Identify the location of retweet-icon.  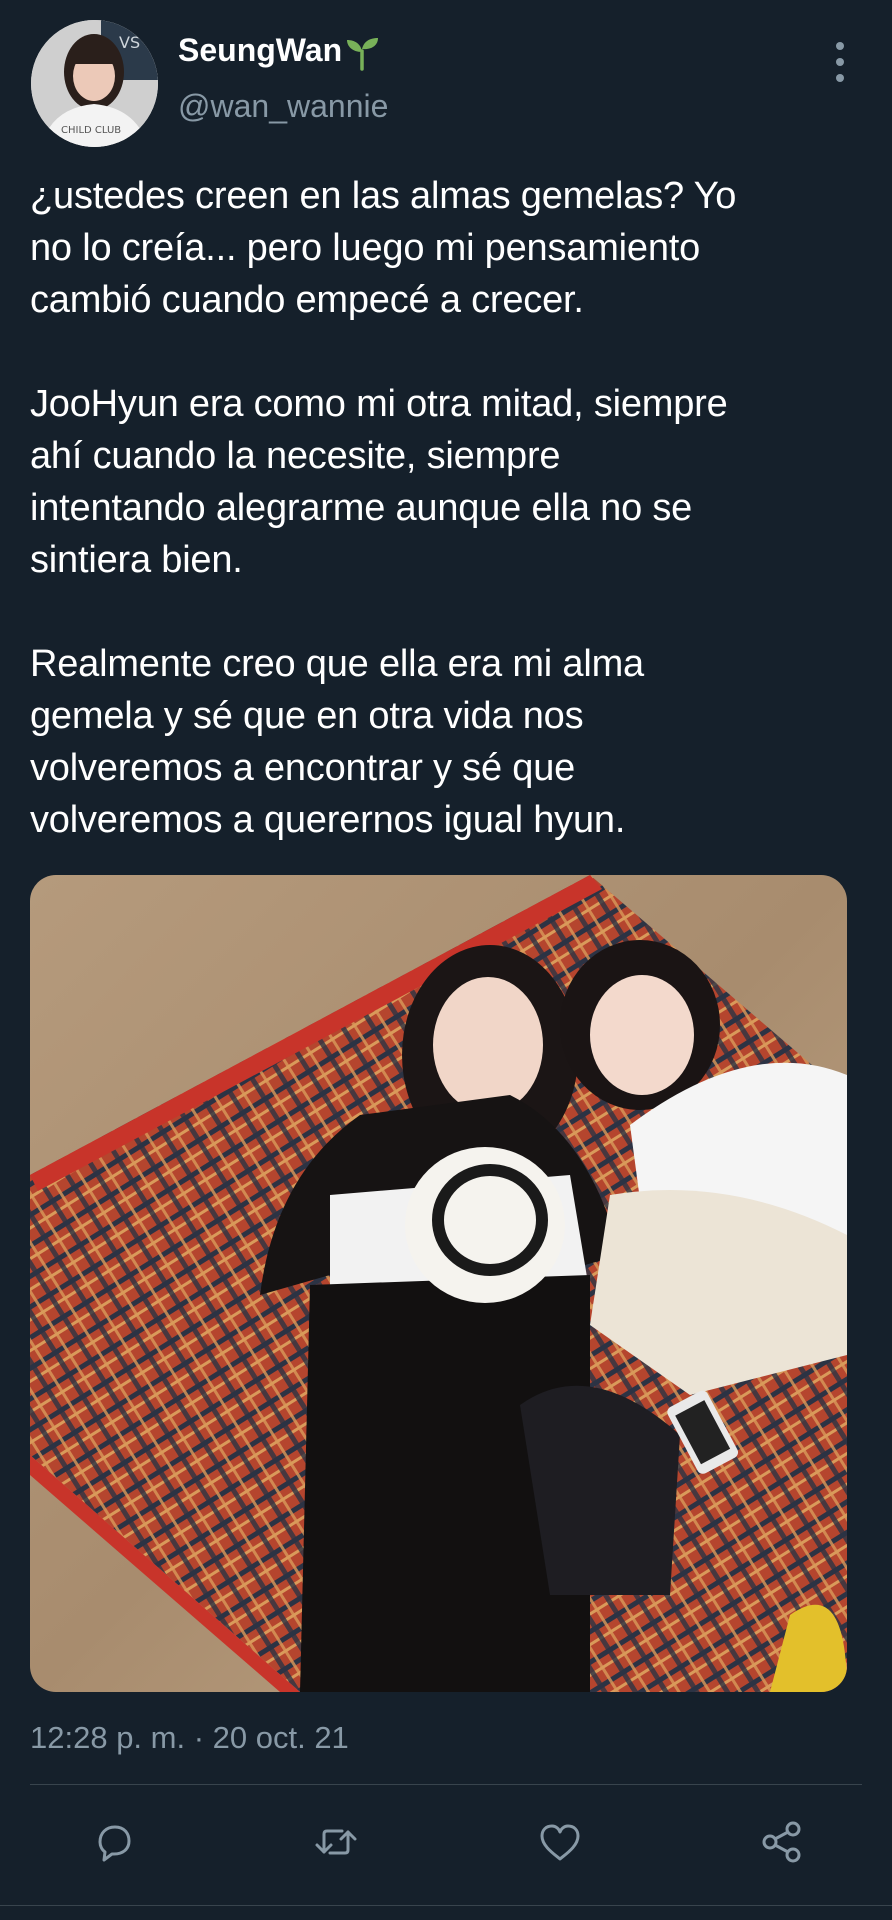
(336, 1842).